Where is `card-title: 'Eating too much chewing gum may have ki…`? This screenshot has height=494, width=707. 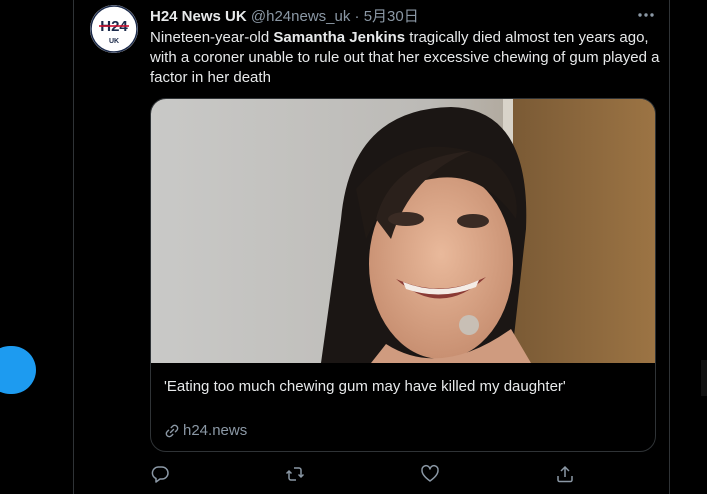 card-title: 'Eating too much chewing gum may have ki… is located at coordinates (404, 387).